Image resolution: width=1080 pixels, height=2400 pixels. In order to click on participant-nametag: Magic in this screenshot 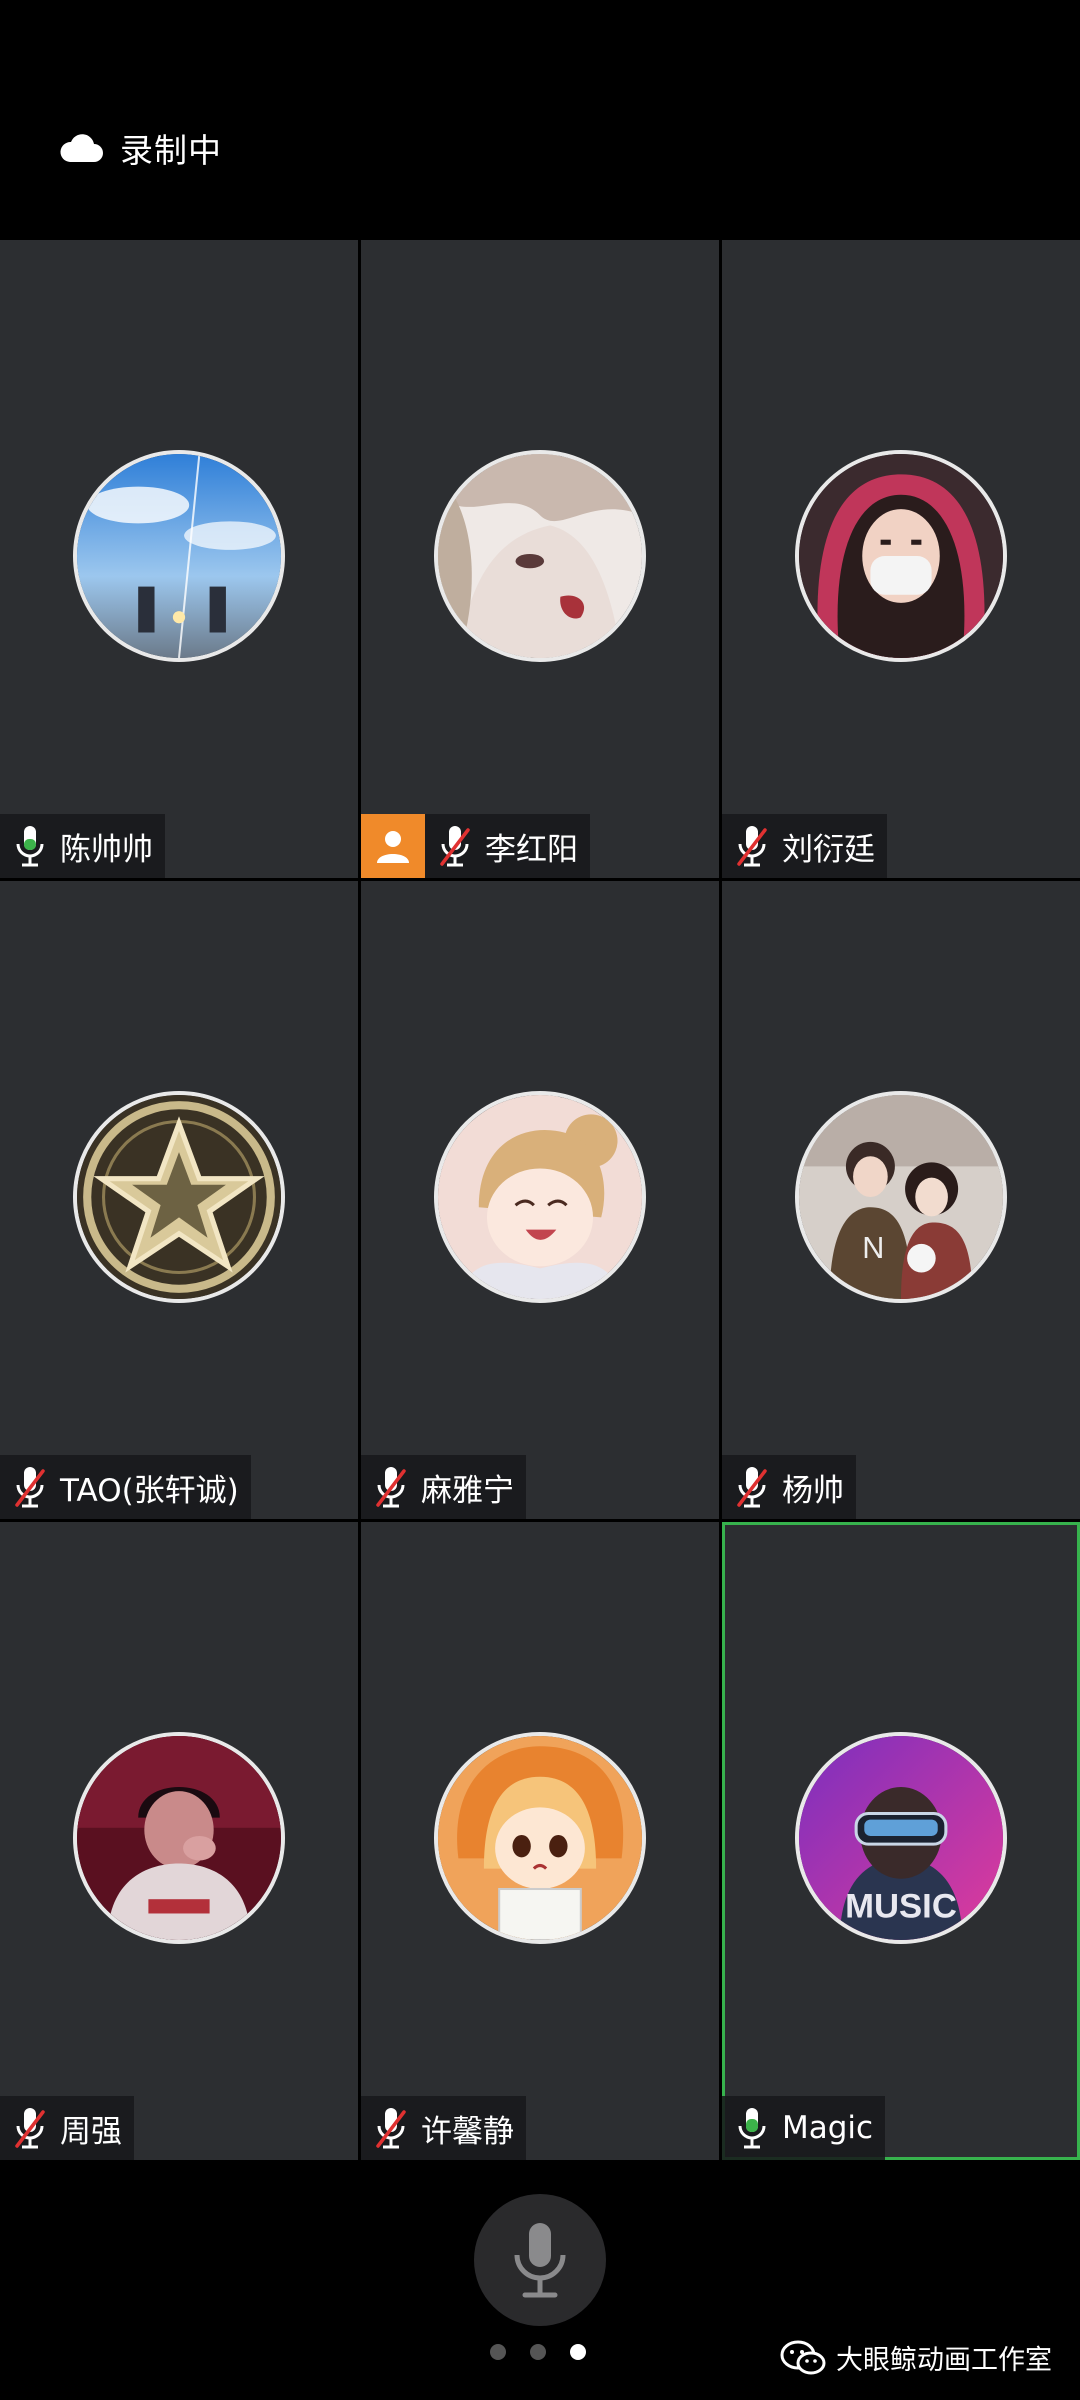, I will do `click(804, 2128)`.